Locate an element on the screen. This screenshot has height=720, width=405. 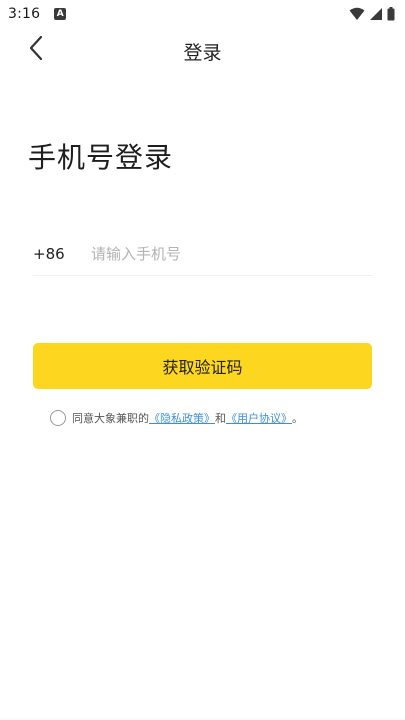
privacy-policy-link: 《隐私政策》 is located at coordinates (182, 418).